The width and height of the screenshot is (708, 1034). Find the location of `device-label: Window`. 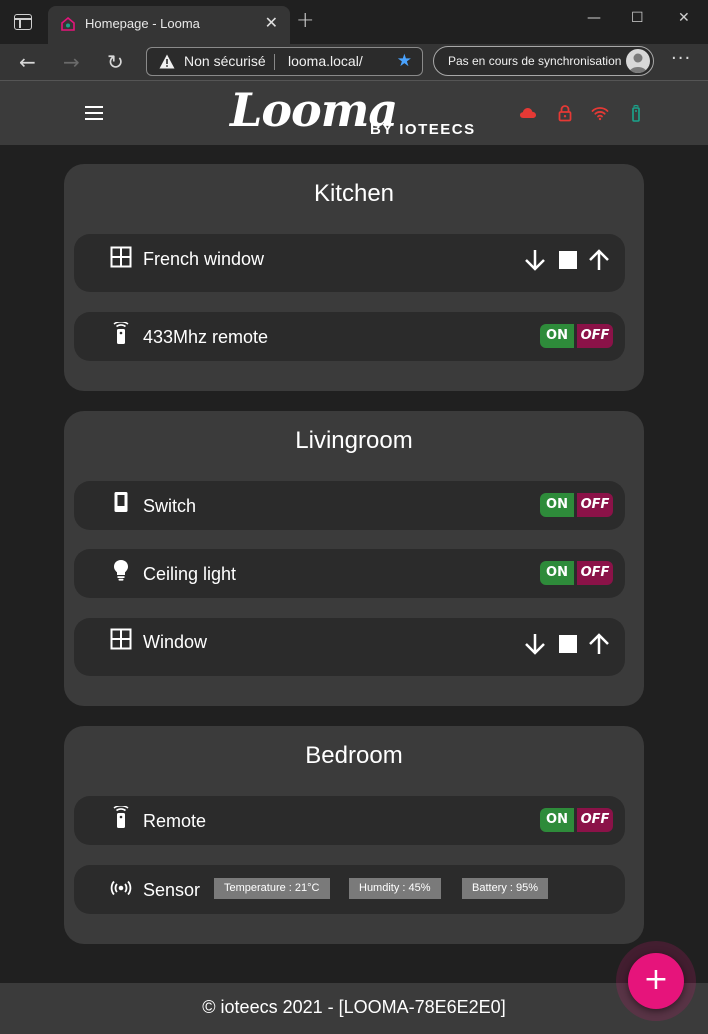

device-label: Window is located at coordinates (175, 642).